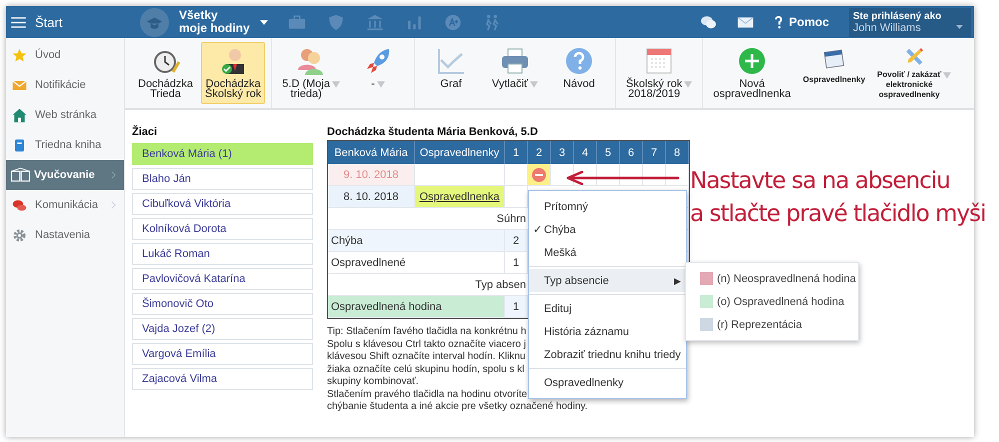 The image size is (999, 442). What do you see at coordinates (214, 22) in the screenshot?
I see `lessons-selector: Všetky moje hodiny` at bounding box center [214, 22].